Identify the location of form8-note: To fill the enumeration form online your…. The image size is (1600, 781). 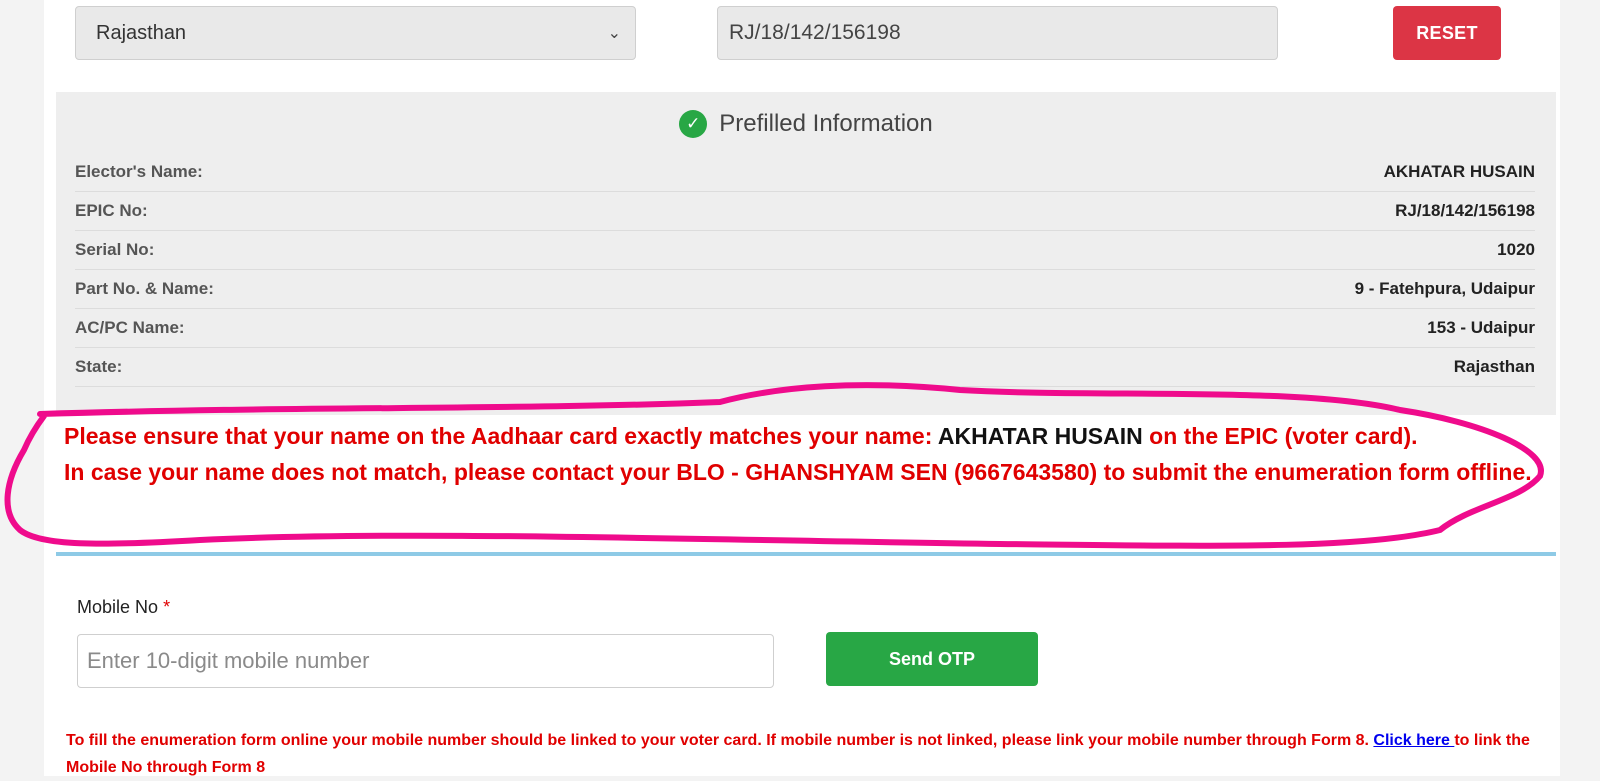
(806, 754).